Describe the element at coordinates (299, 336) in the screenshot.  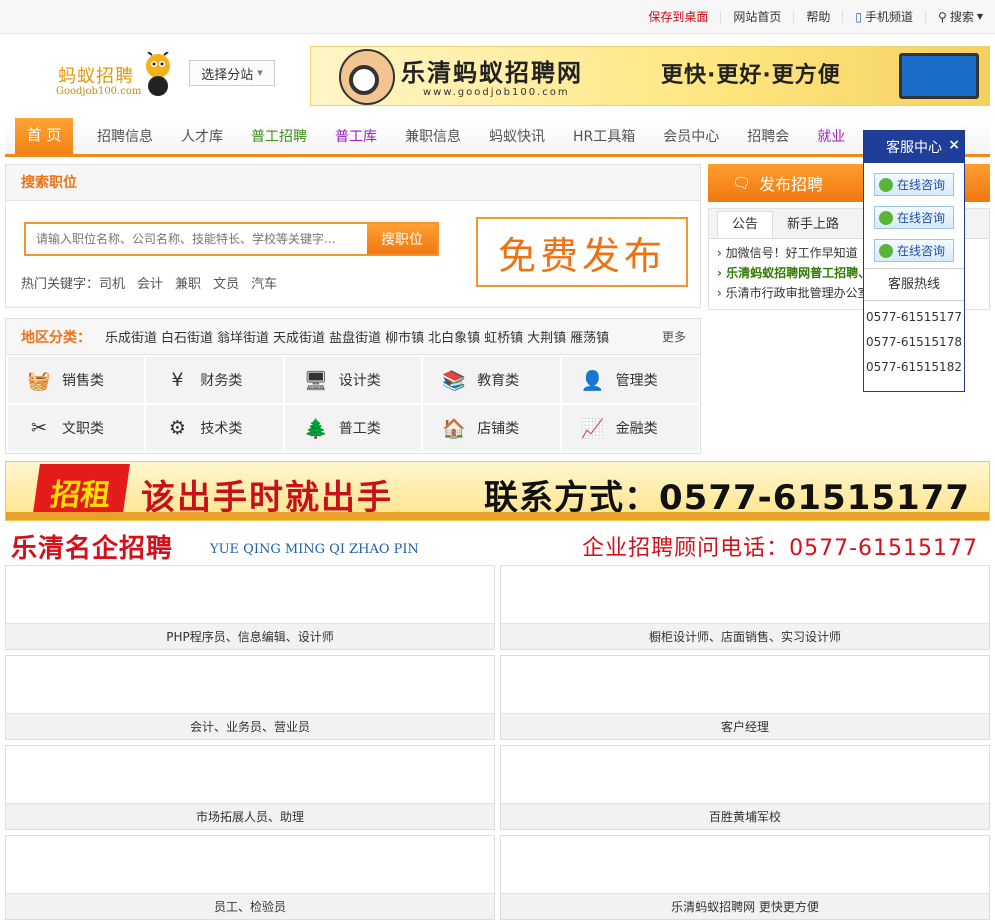
I see `district-link: 天成街道` at that location.